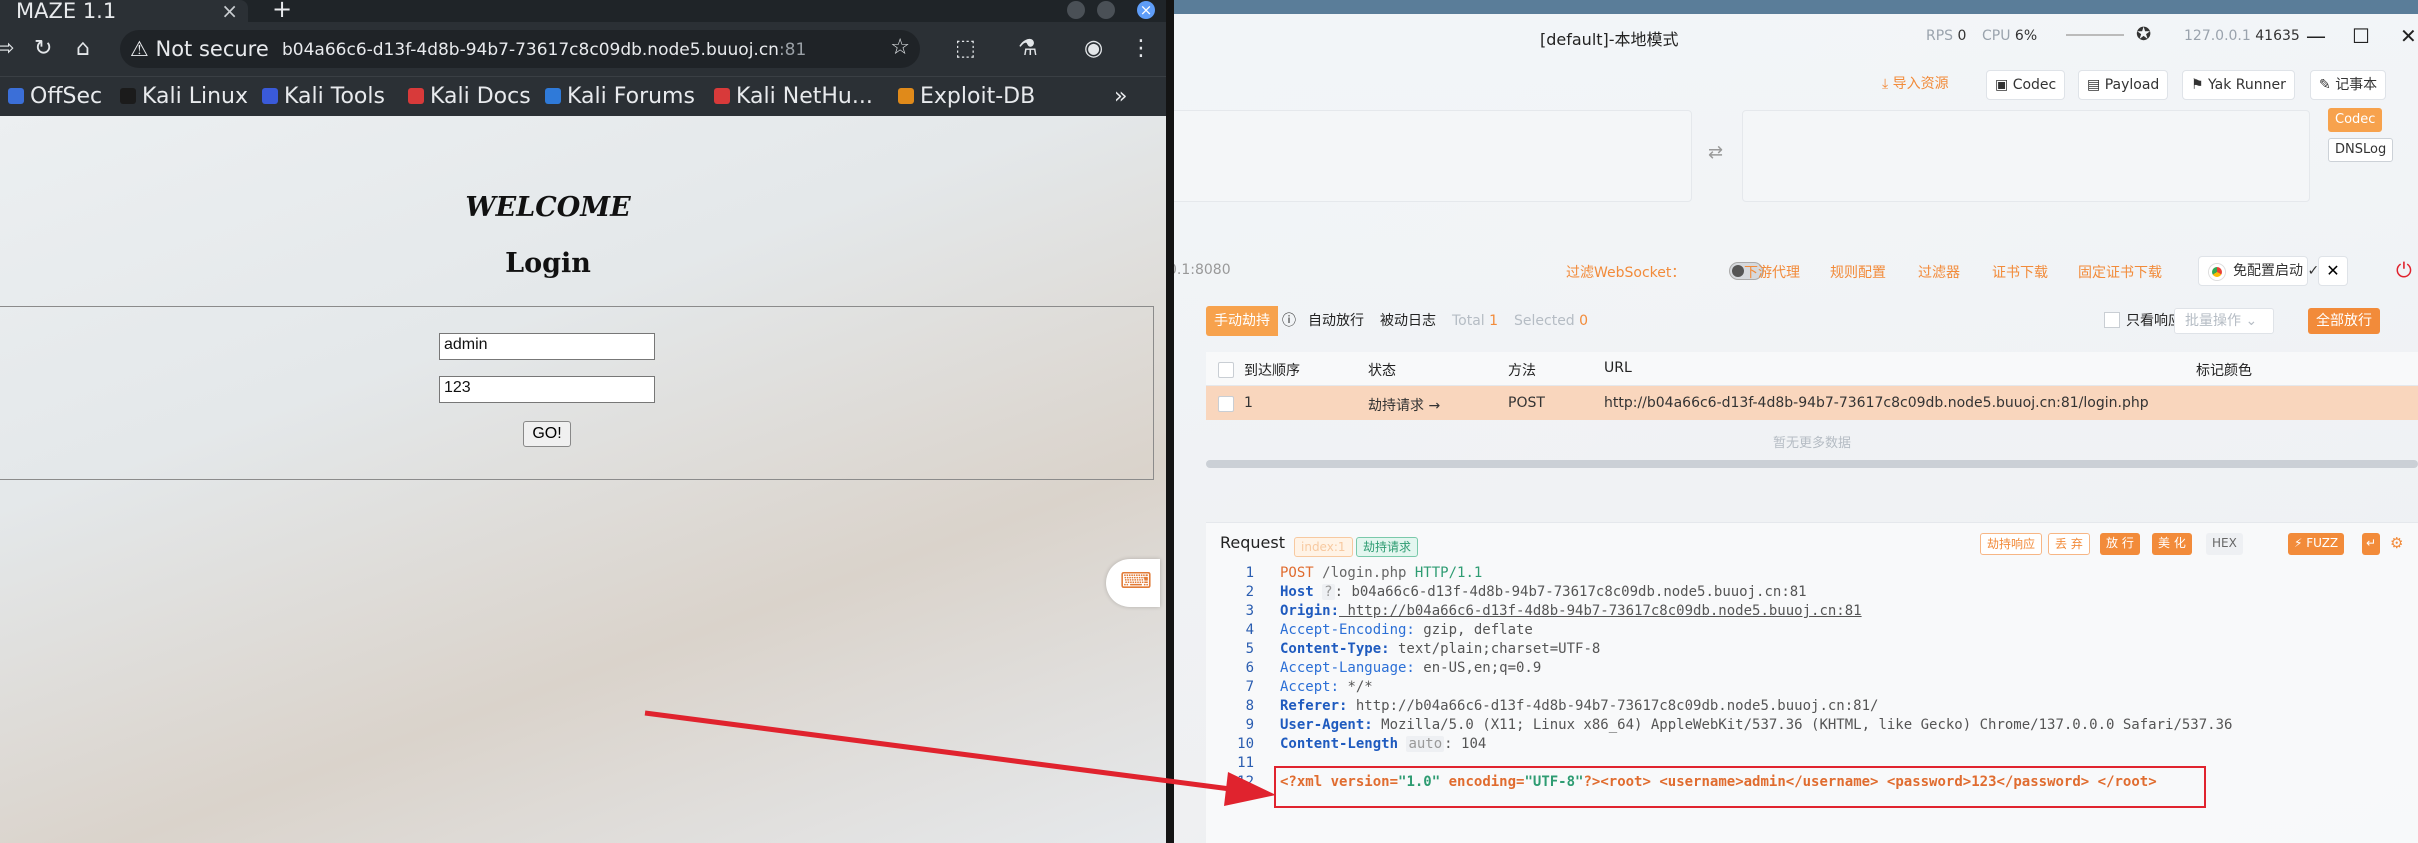 The height and width of the screenshot is (843, 2418). What do you see at coordinates (547, 389) in the screenshot?
I see `password-input: 123` at bounding box center [547, 389].